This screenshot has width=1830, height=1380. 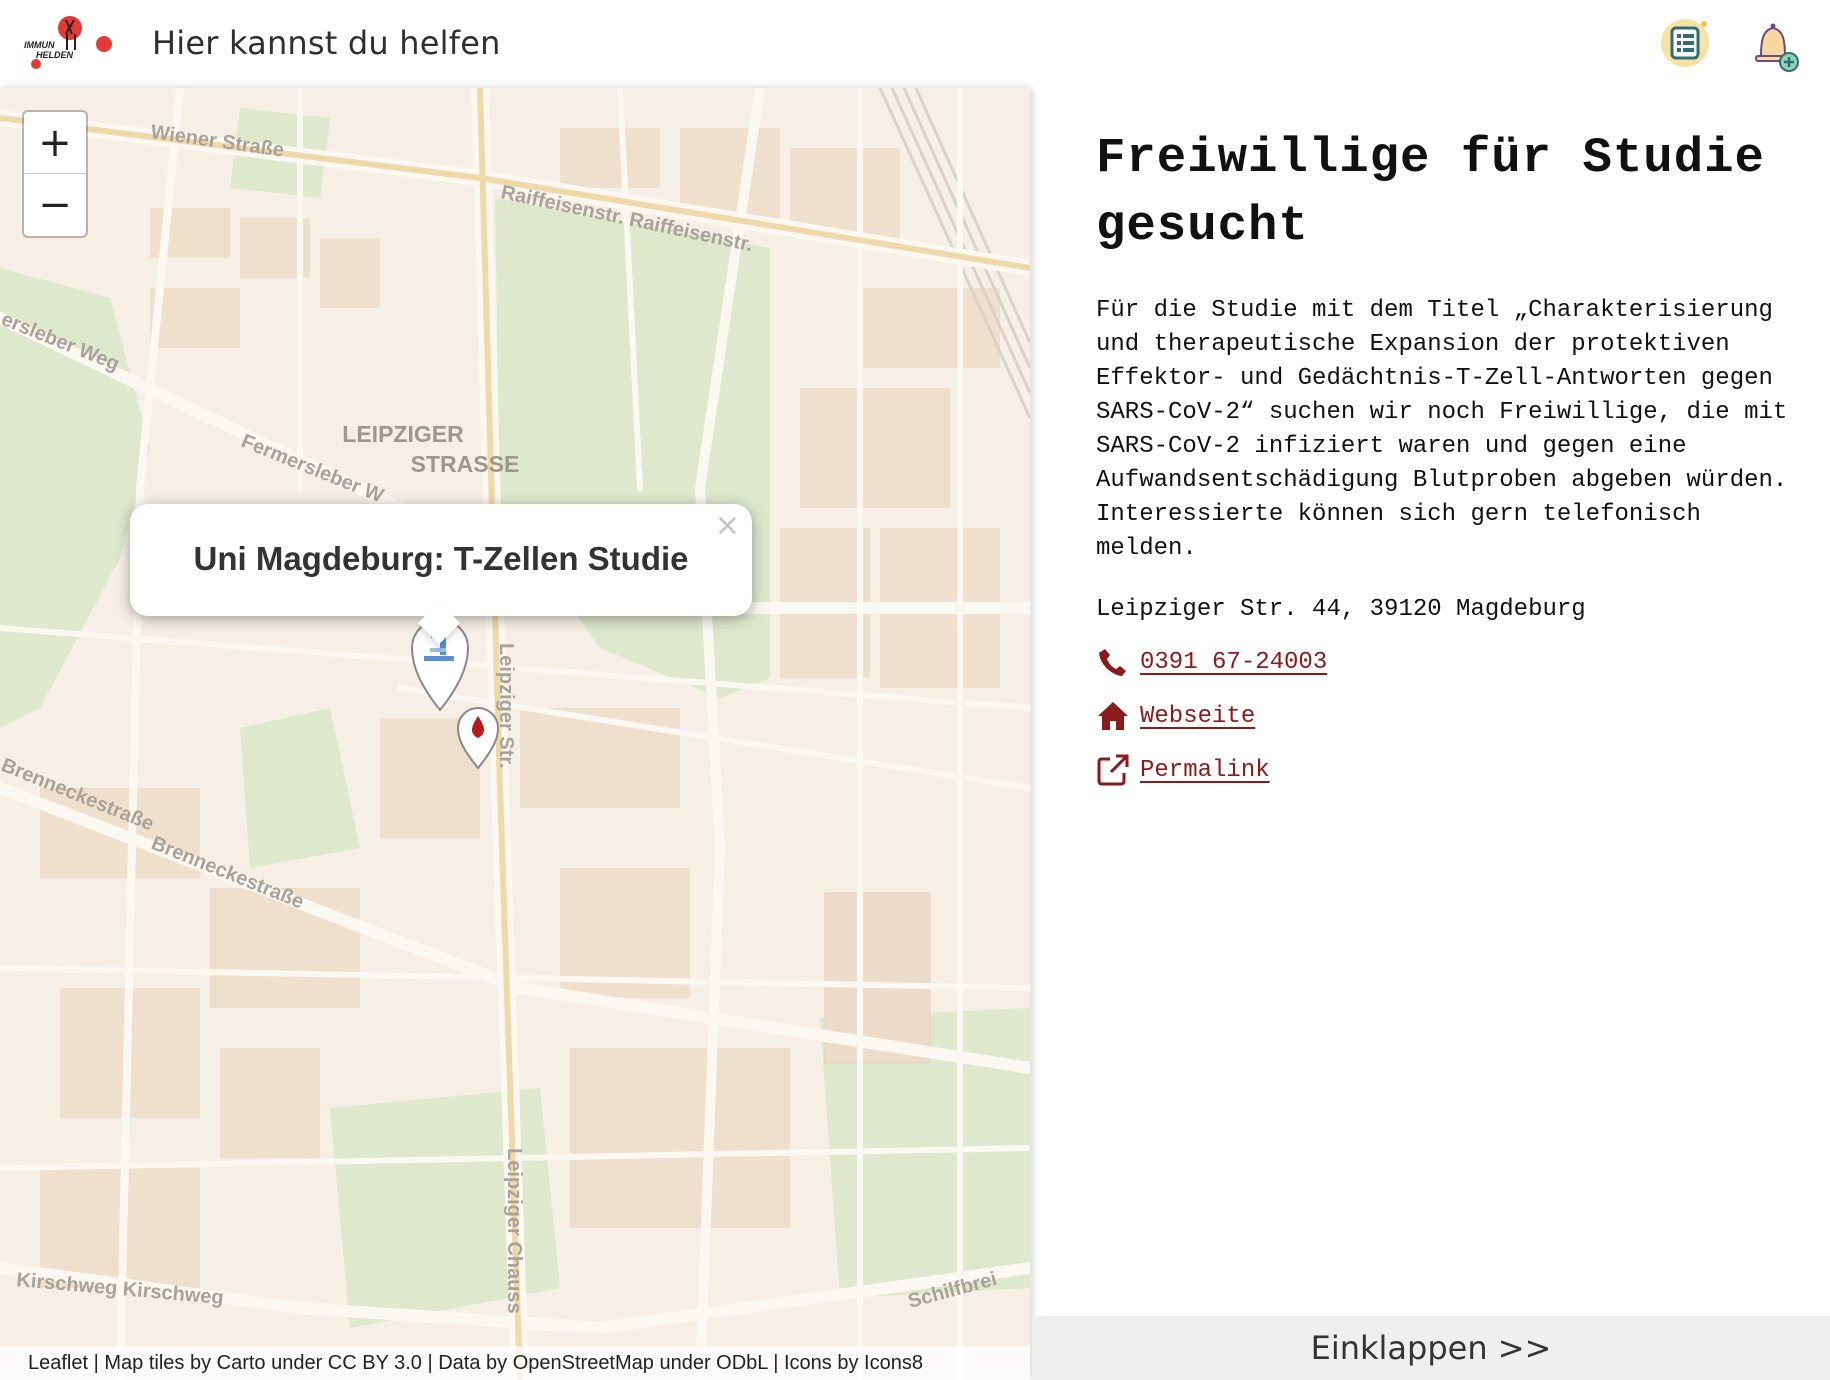 What do you see at coordinates (1113, 716) in the screenshot?
I see `home-icon` at bounding box center [1113, 716].